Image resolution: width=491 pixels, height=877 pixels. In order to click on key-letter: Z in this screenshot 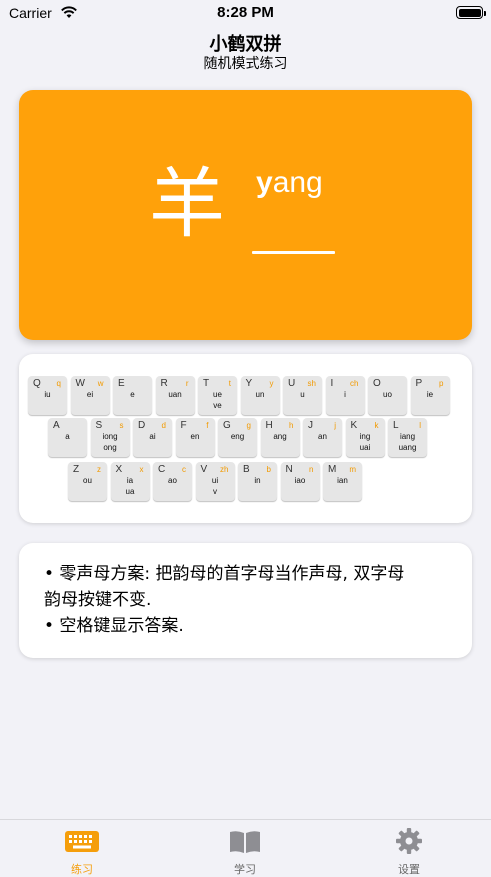, I will do `click(76, 469)`.